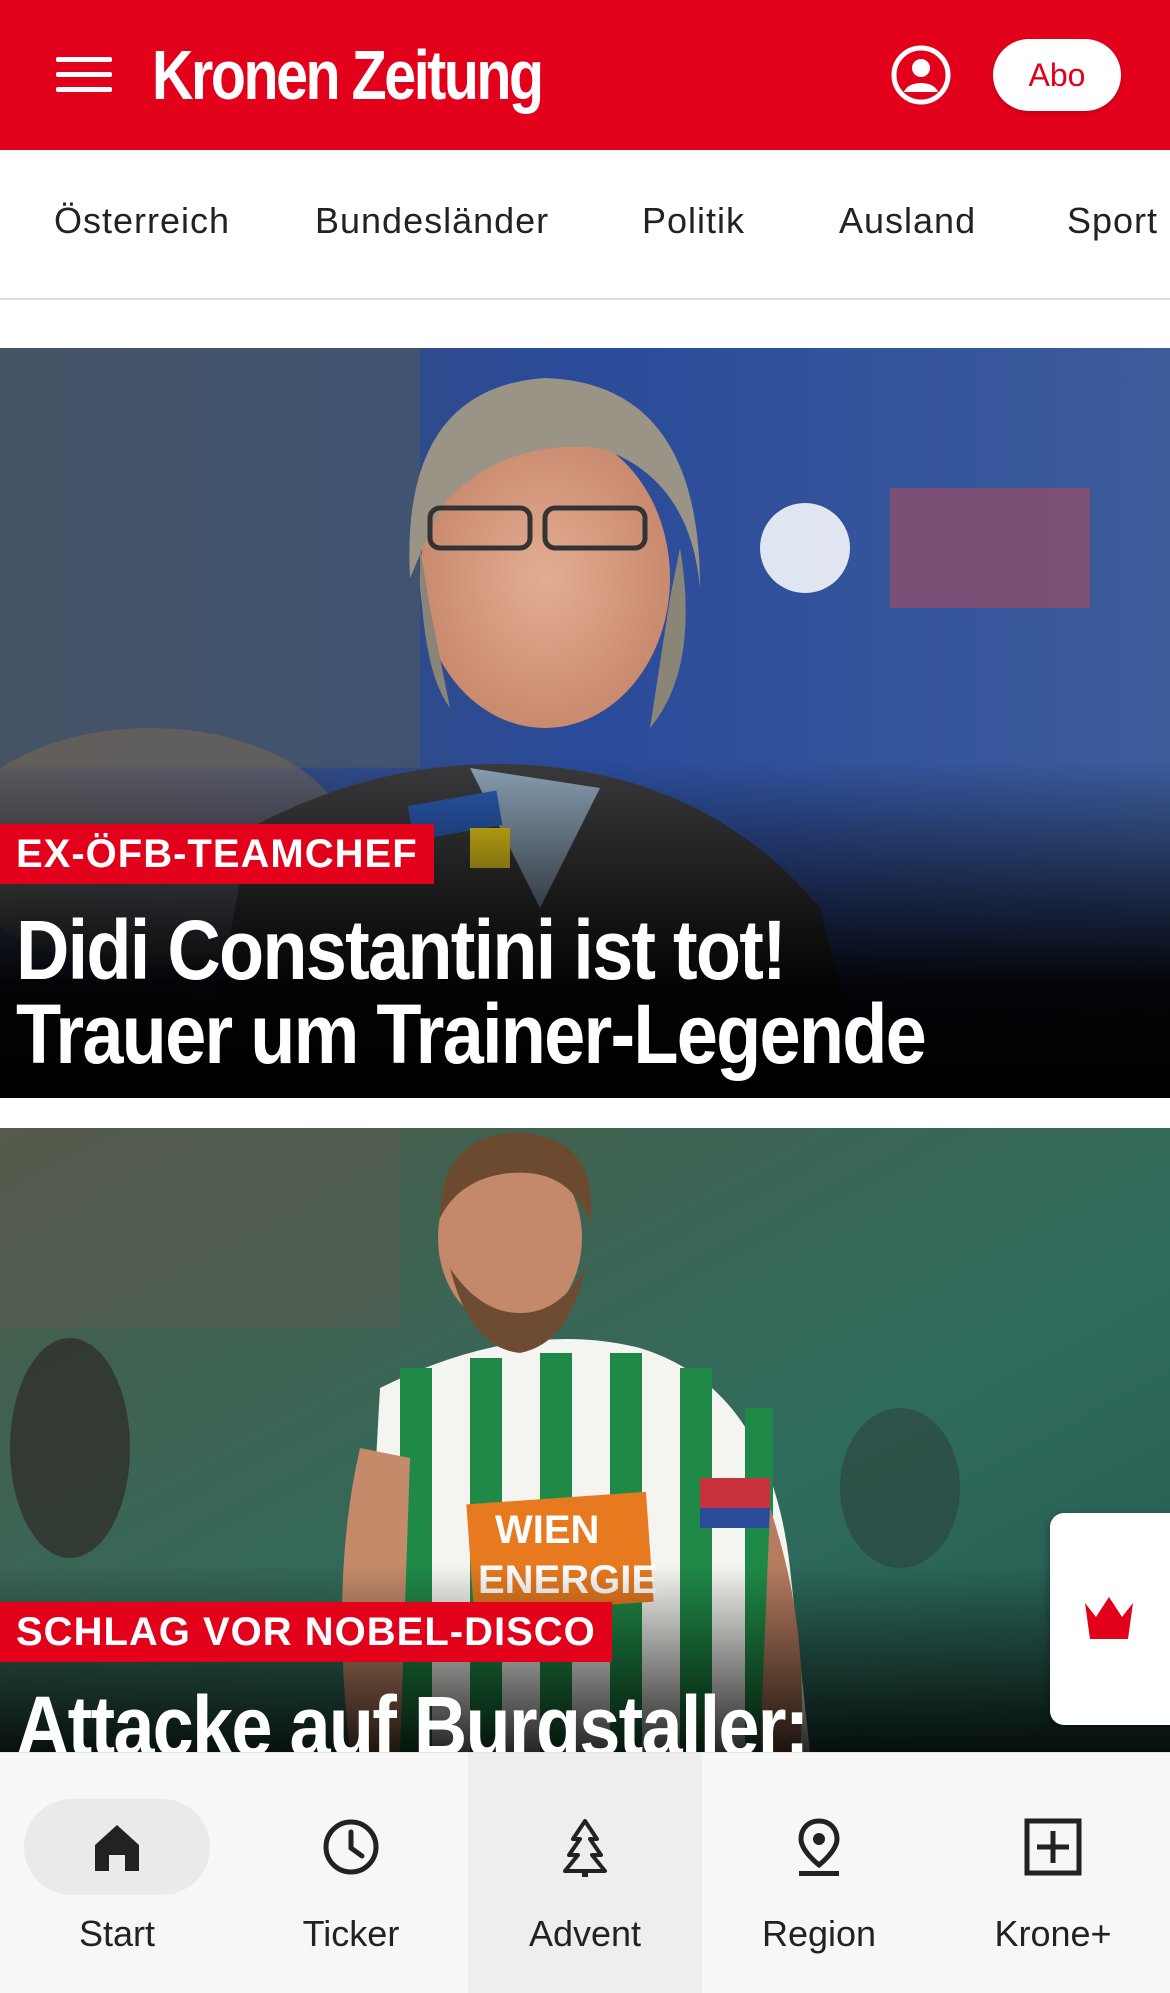 The image size is (1170, 1993). I want to click on article-headline-line1: Attacke auf Burgstaller:, so click(412, 1715).